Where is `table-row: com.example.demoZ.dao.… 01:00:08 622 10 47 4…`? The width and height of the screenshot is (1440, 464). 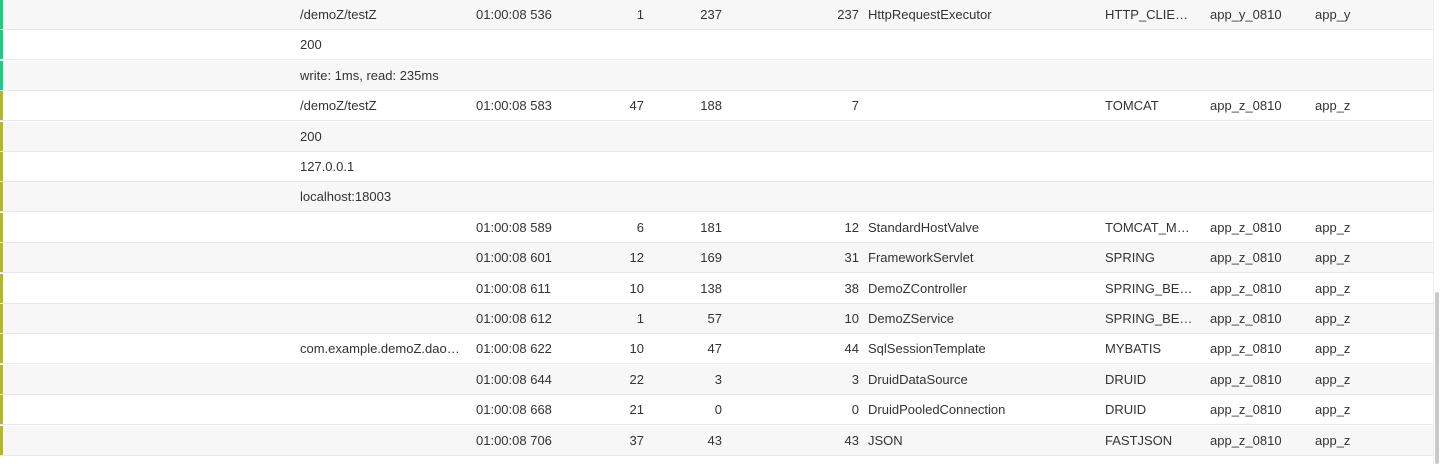
table-row: com.example.demoZ.dao.… 01:00:08 622 10 47 4… is located at coordinates (717, 349).